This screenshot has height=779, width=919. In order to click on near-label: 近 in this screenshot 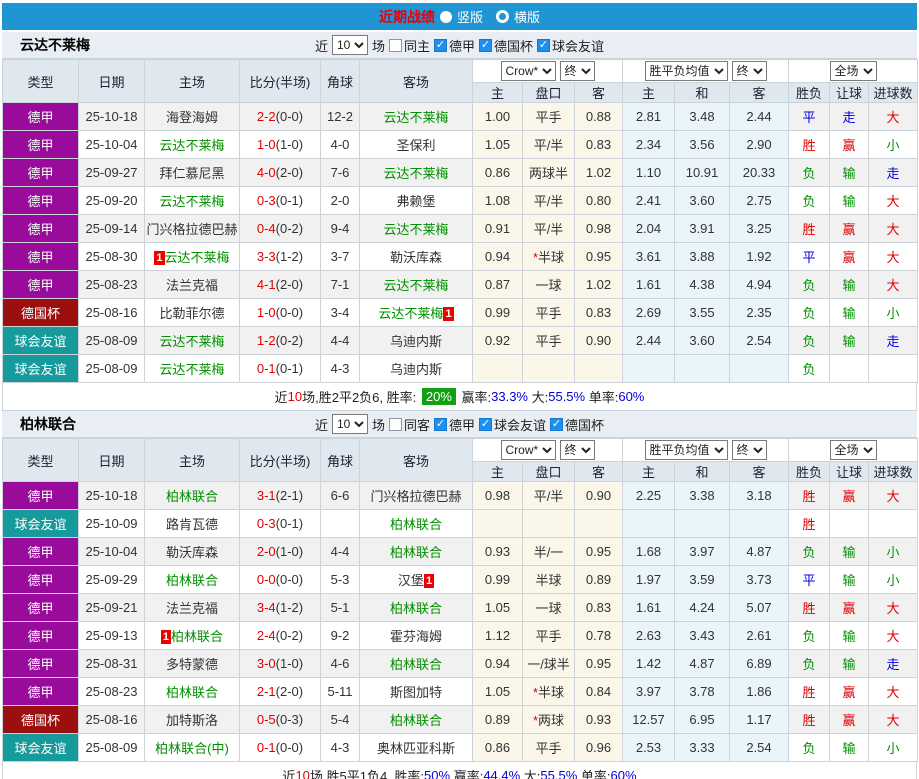, I will do `click(321, 46)`.